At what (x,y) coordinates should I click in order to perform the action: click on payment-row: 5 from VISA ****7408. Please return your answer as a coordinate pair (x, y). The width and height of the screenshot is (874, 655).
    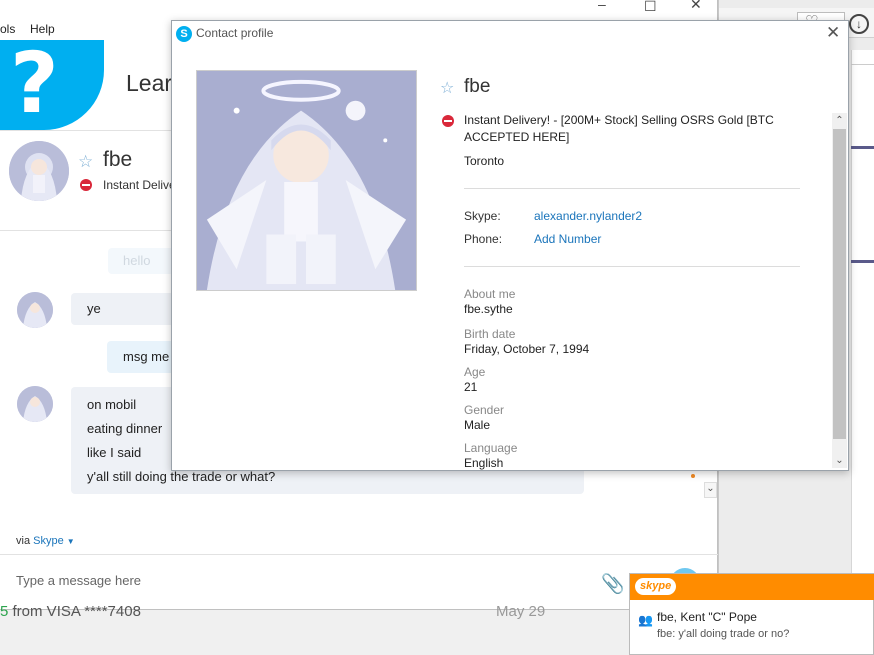
    Looking at the image, I should click on (70, 611).